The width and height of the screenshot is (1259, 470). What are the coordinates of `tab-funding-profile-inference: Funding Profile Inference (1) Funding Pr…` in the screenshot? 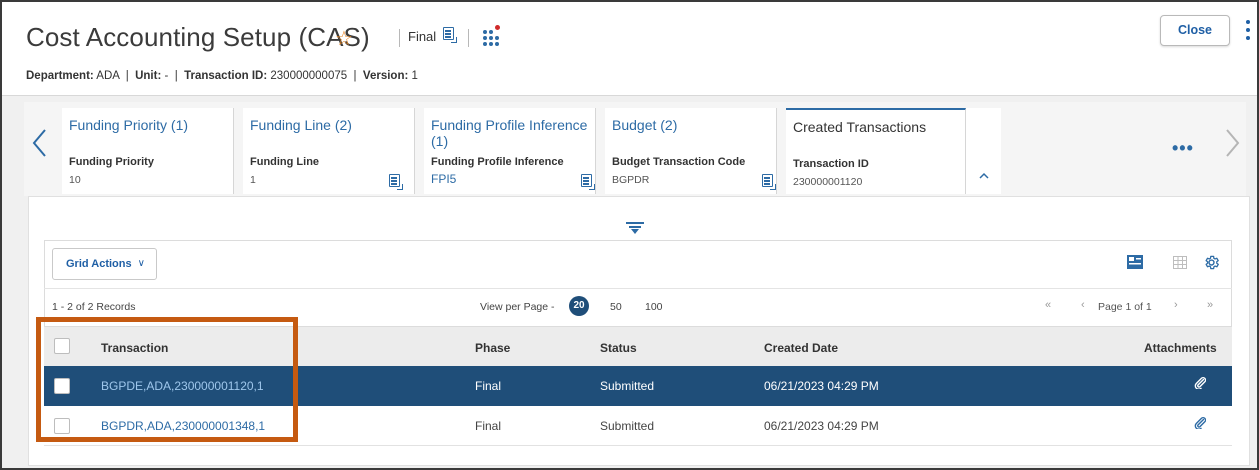 It's located at (510, 151).